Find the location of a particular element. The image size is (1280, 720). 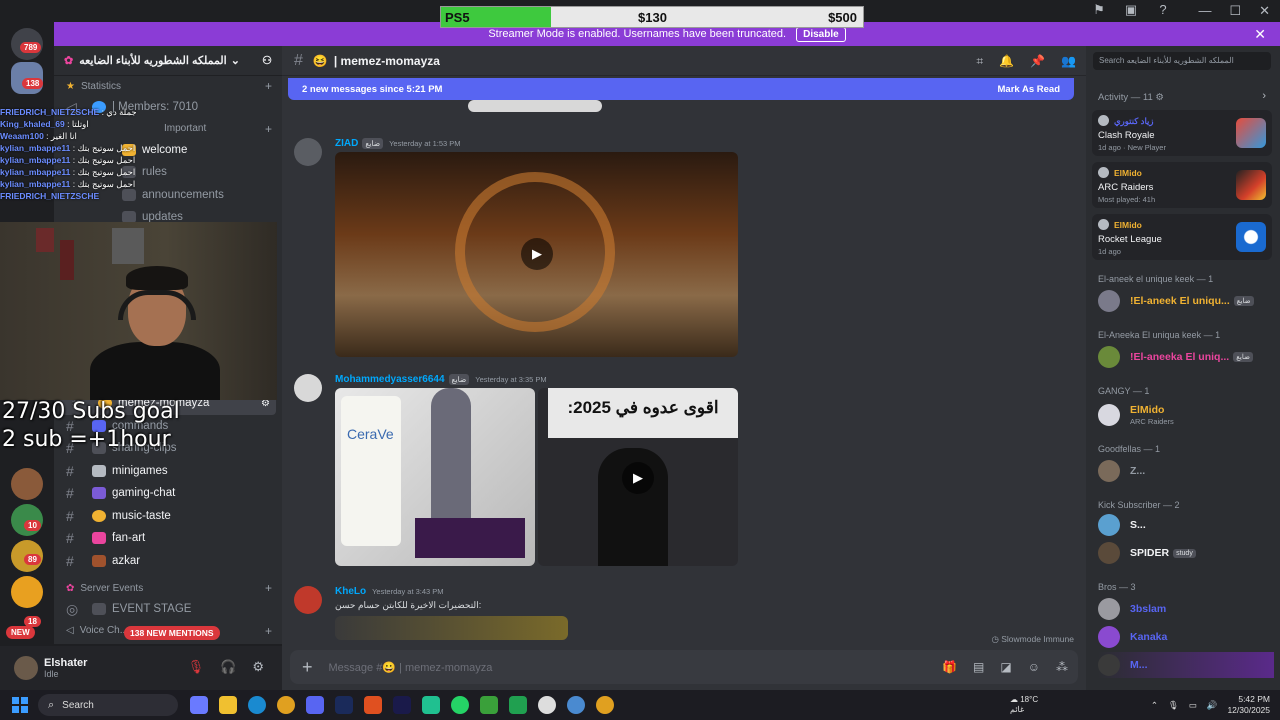

mute-mic-icon: 🎙 is located at coordinates (196, 667).